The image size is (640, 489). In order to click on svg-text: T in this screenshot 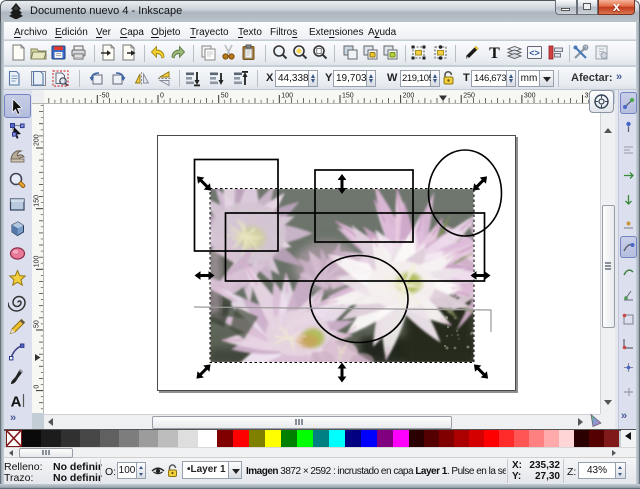, I will do `click(494, 53)`.